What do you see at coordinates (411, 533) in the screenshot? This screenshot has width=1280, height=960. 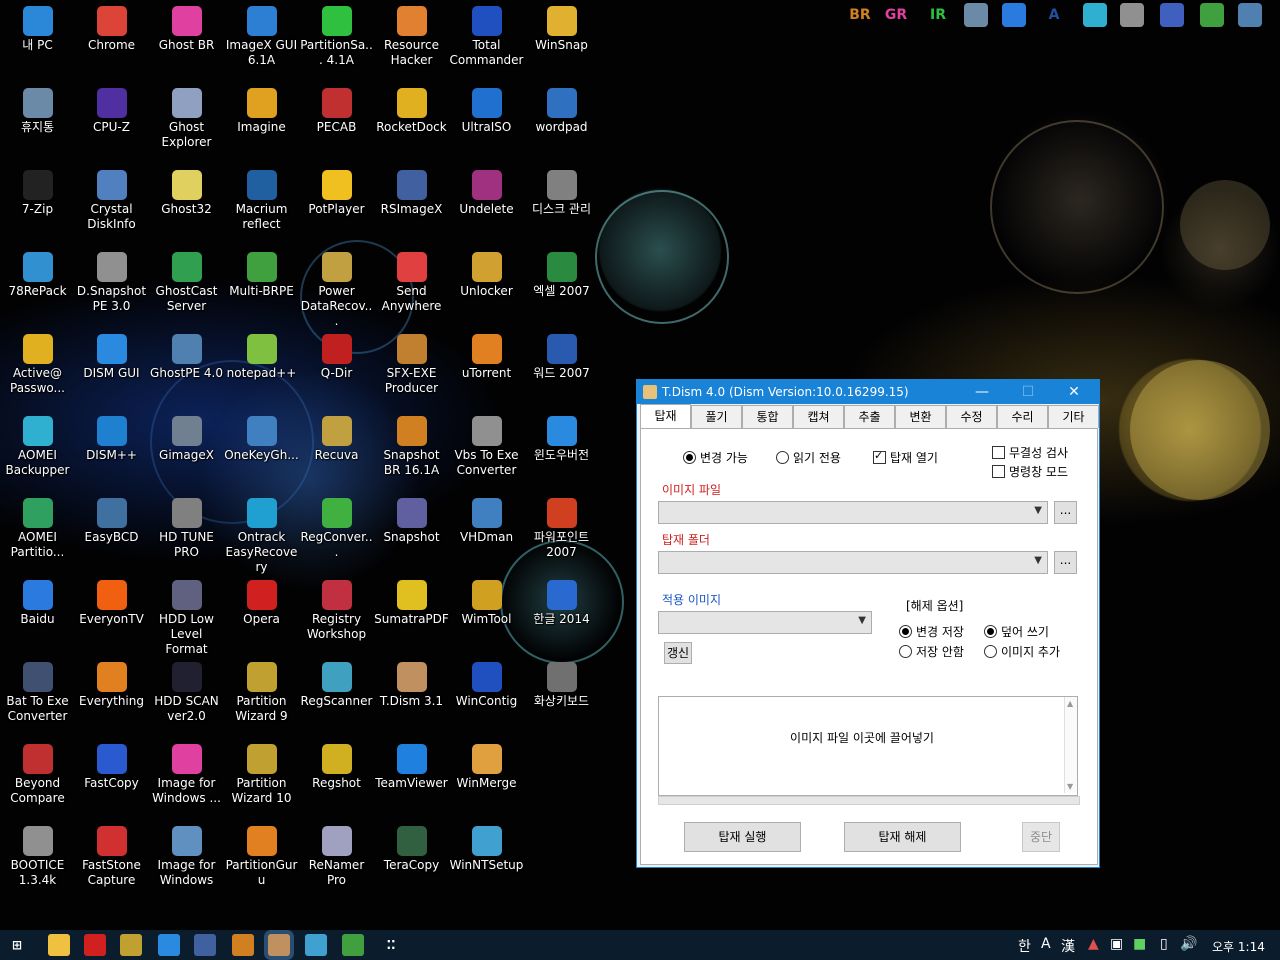 I see `desktop-icon: Snapshot` at bounding box center [411, 533].